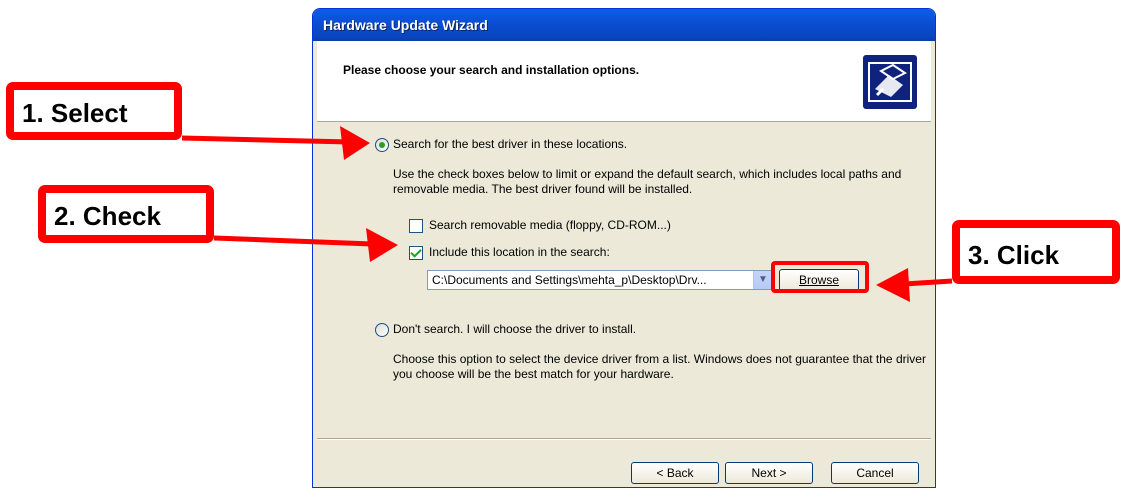 Image resolution: width=1126 pixels, height=488 pixels. Describe the element at coordinates (820, 277) in the screenshot. I see `browse-highlight` at that location.